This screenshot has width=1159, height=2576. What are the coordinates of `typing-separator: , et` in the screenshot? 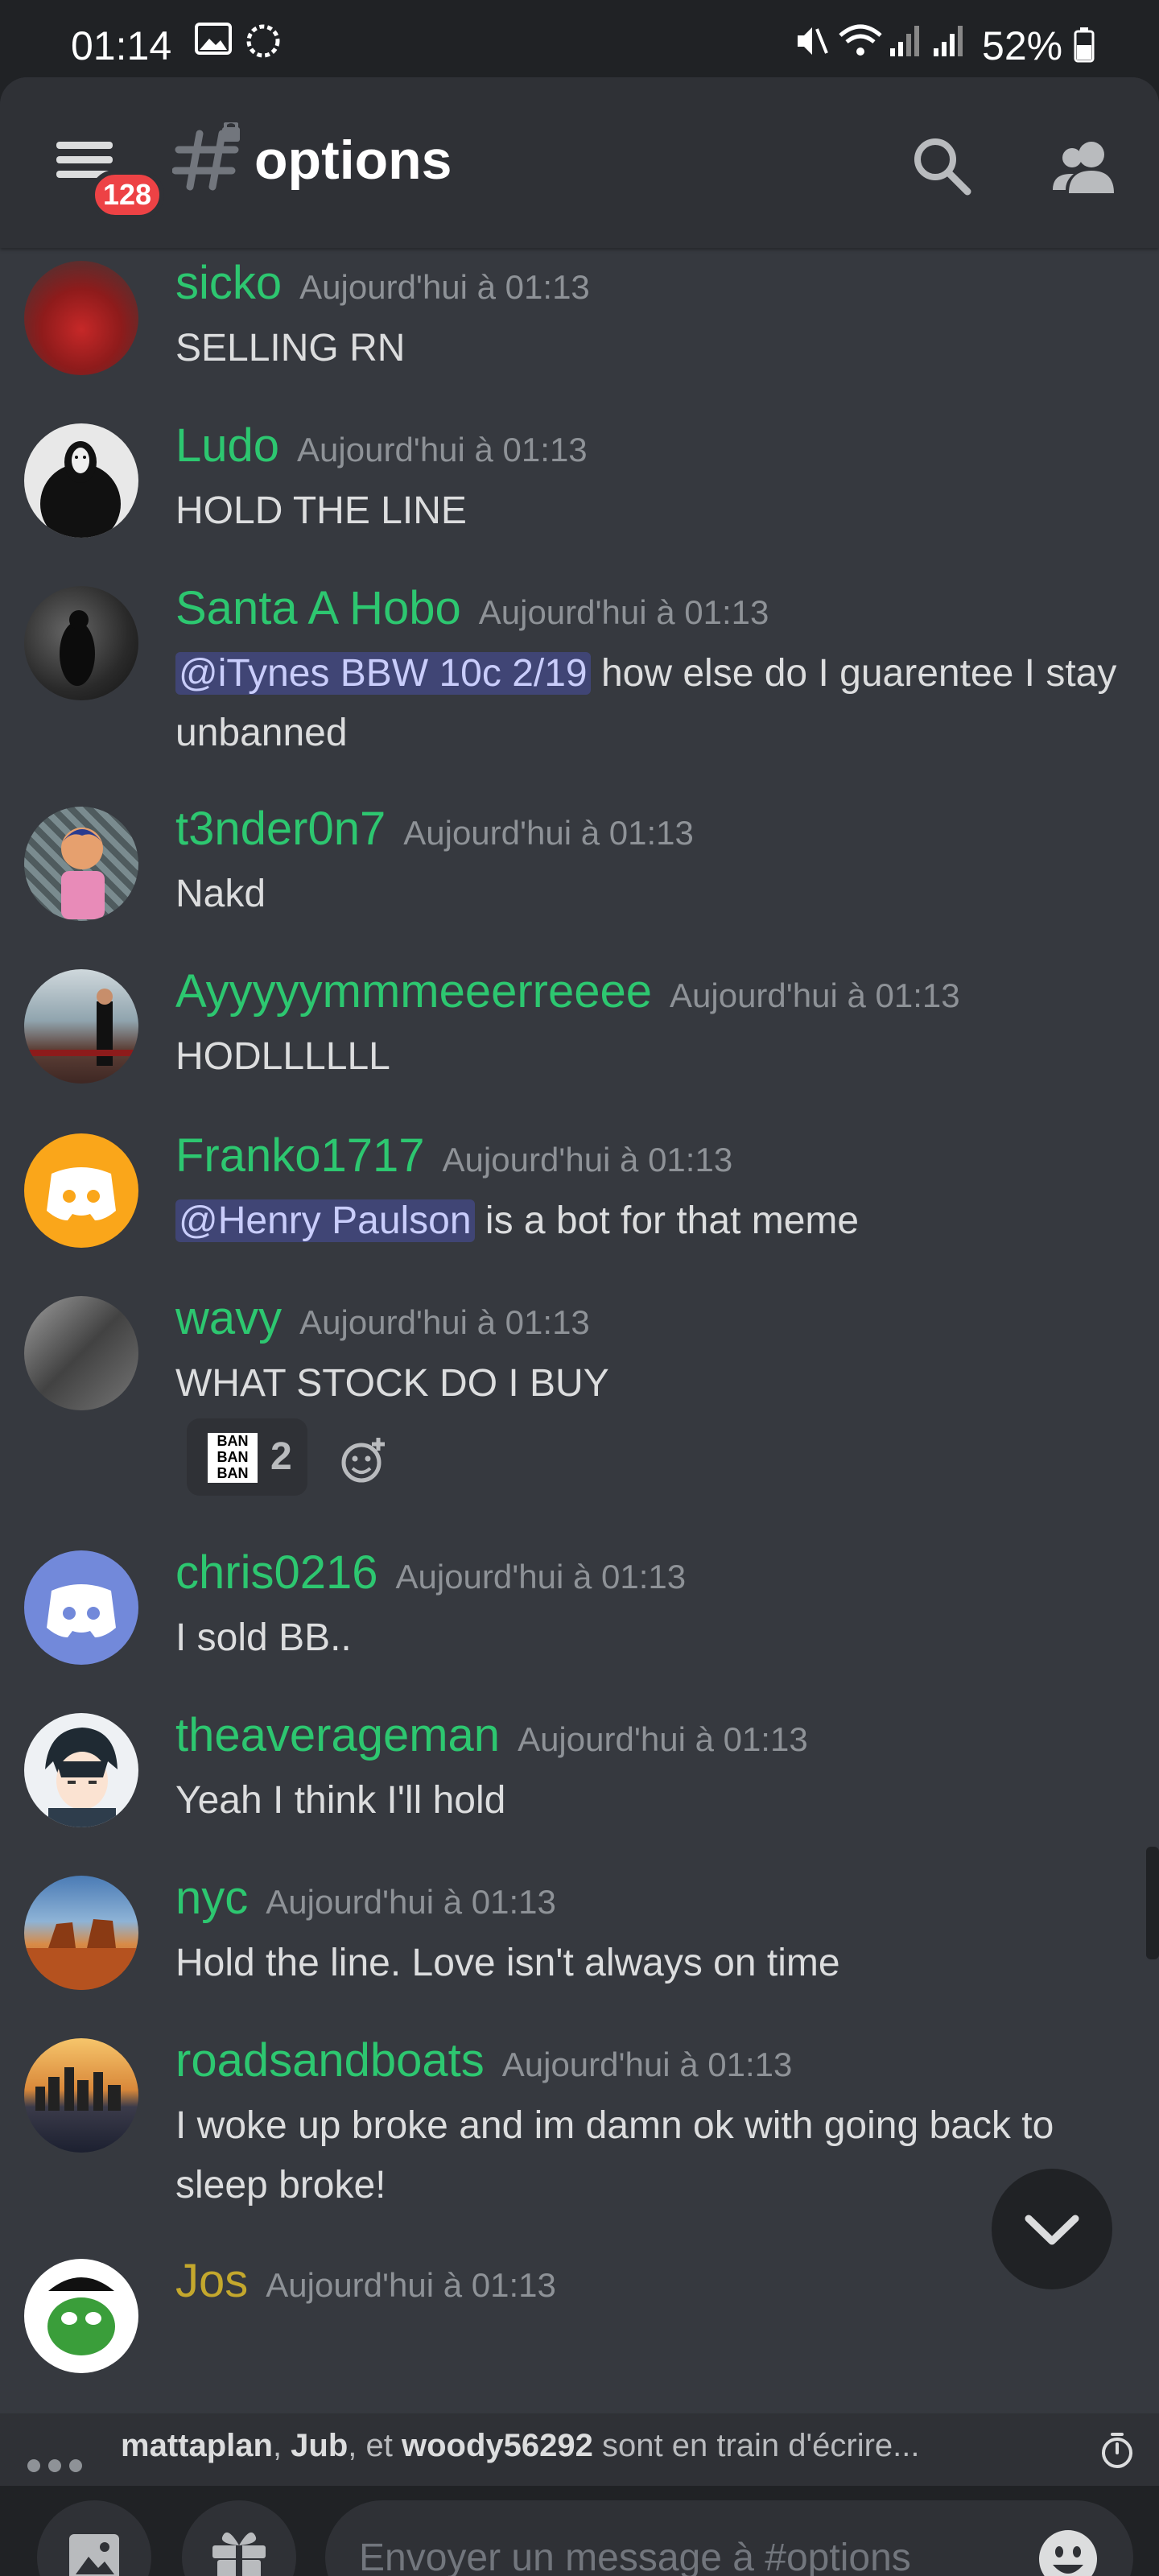 It's located at (375, 2445).